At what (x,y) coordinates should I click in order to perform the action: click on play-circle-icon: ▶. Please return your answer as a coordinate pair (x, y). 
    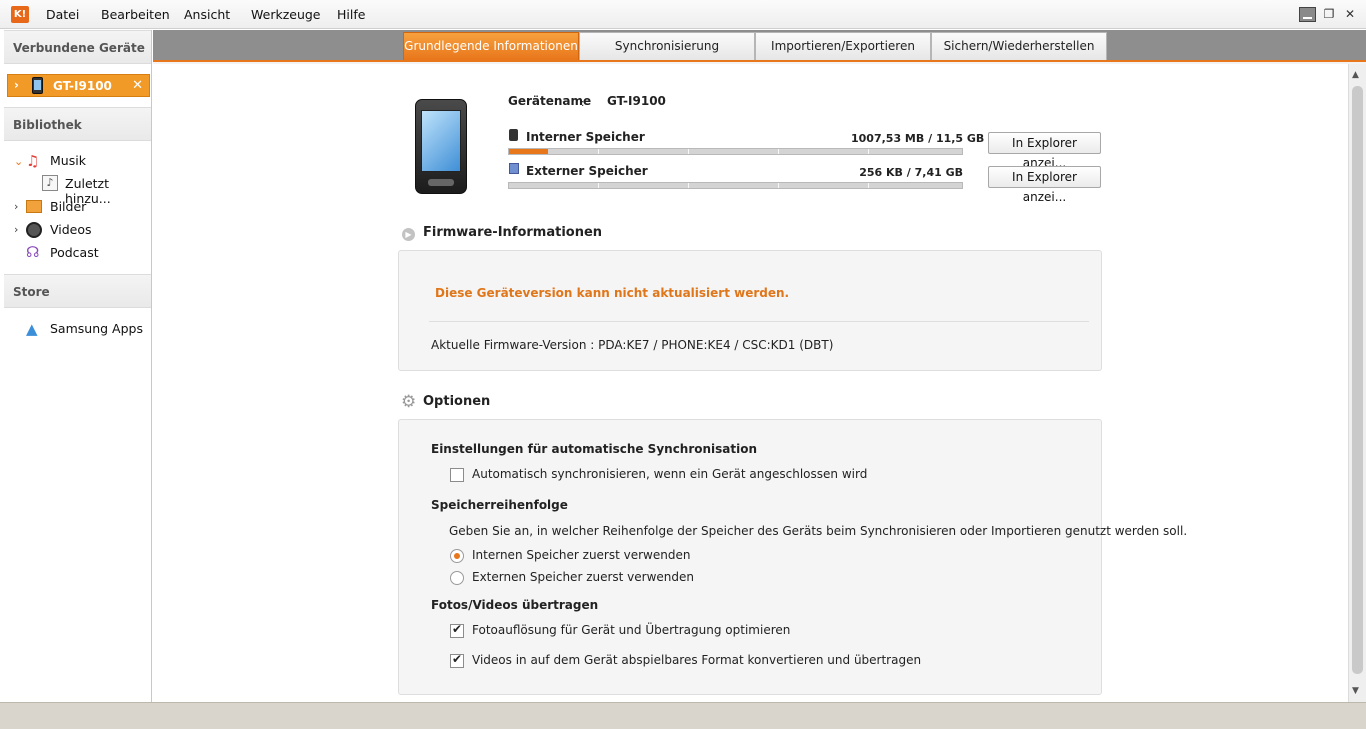
    Looking at the image, I should click on (408, 234).